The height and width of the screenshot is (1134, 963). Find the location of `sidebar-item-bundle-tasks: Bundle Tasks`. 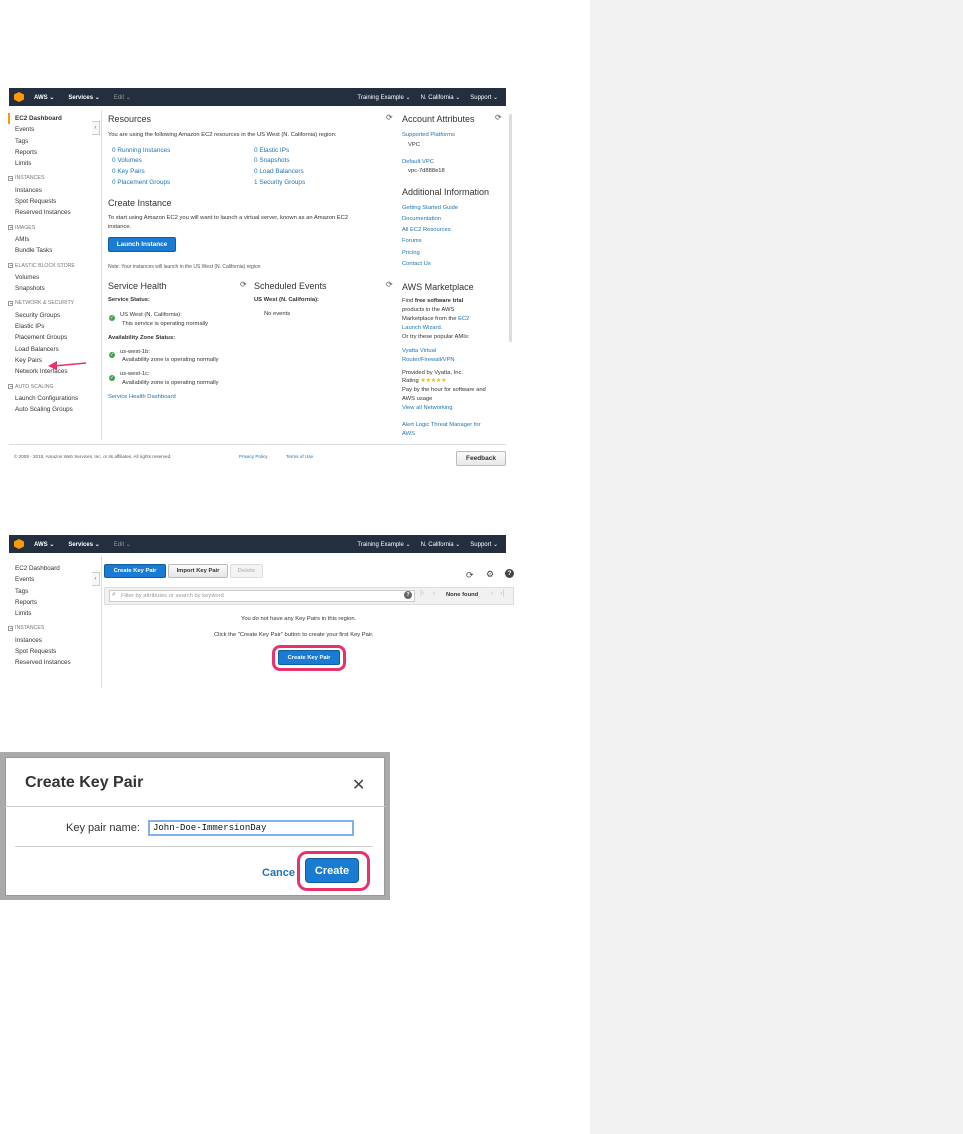

sidebar-item-bundle-tasks: Bundle Tasks is located at coordinates (57, 250).